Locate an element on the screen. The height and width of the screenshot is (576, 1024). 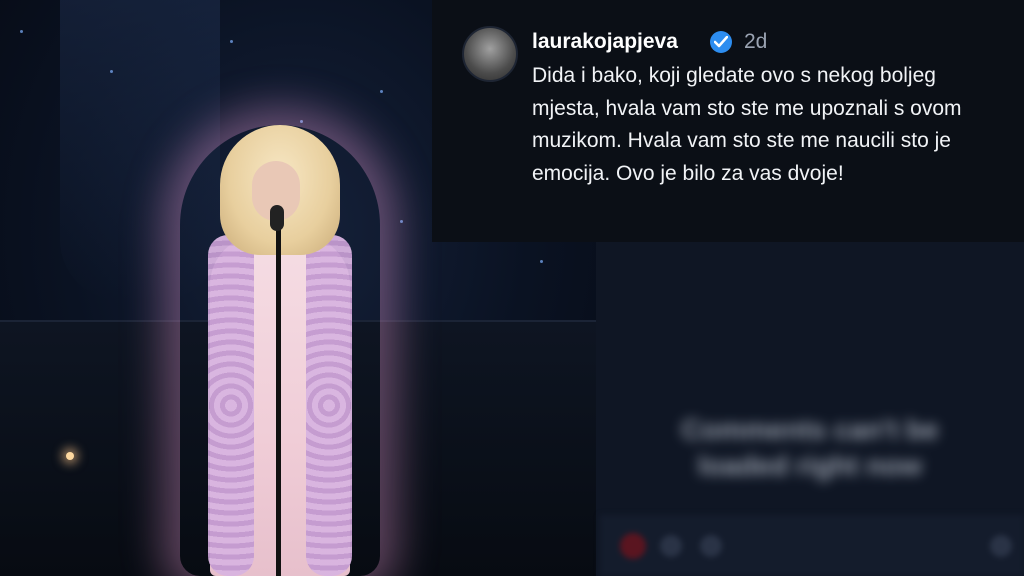
stage-light is located at coordinates (70, 456).